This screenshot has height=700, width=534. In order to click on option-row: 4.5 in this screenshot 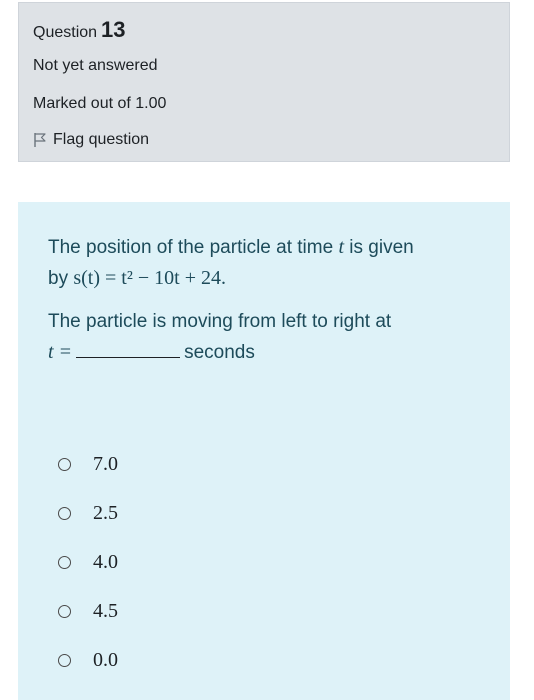, I will do `click(88, 611)`.